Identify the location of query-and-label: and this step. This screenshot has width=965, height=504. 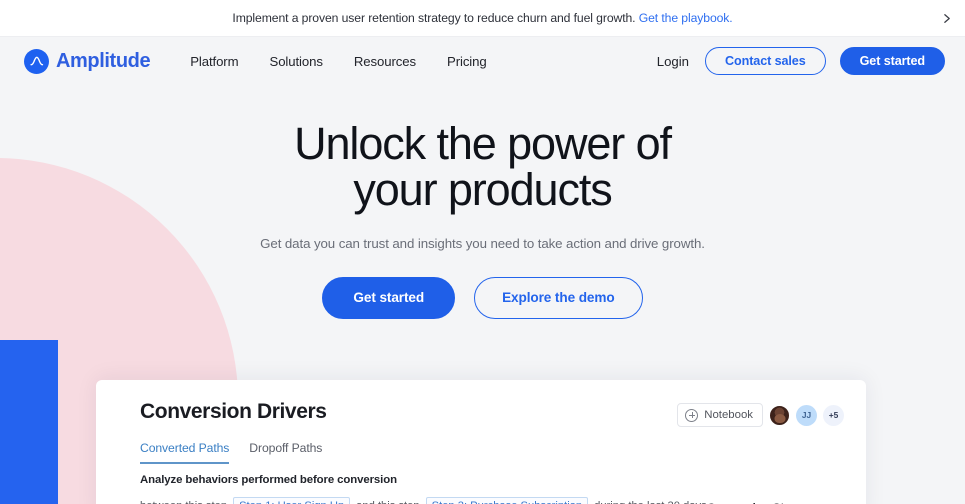
(387, 502).